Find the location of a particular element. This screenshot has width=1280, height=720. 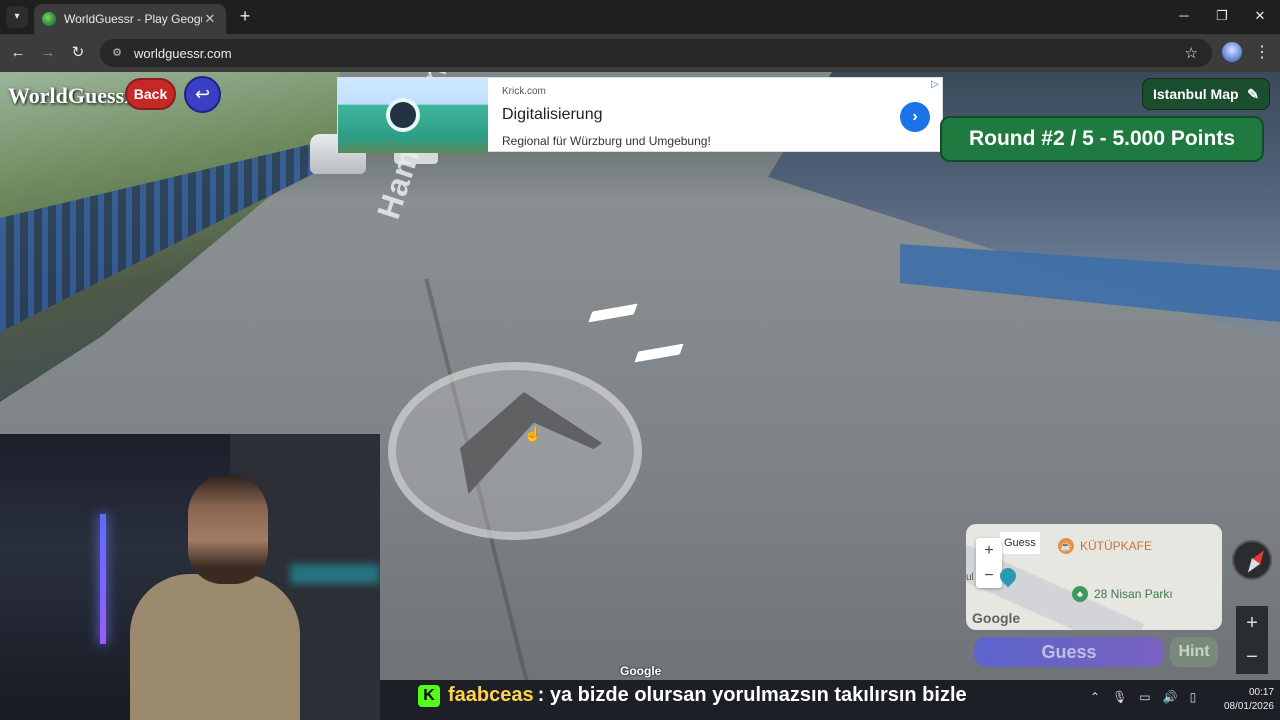

minimize-button: ─ is located at coordinates (1184, 16).